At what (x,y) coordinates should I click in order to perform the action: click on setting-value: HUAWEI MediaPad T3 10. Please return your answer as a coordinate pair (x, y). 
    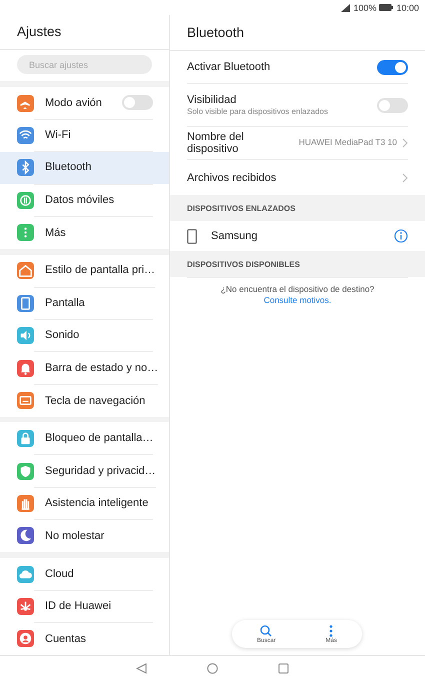
    Looking at the image, I should click on (347, 143).